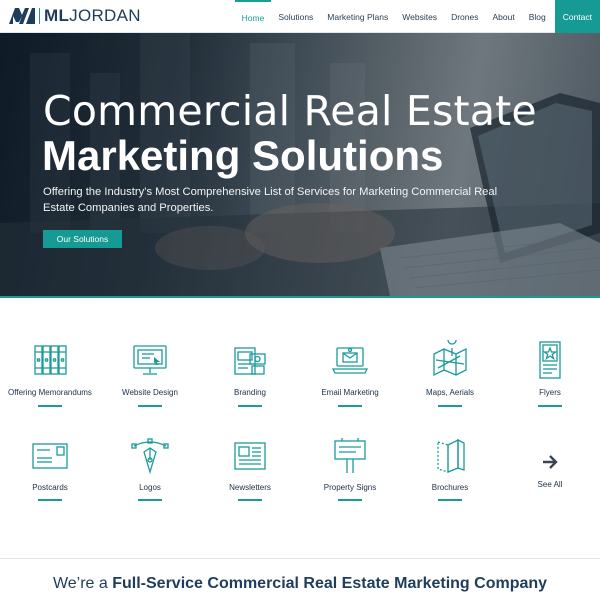 The height and width of the screenshot is (600, 600). What do you see at coordinates (350, 392) in the screenshot?
I see `service-label: Email Marketing` at bounding box center [350, 392].